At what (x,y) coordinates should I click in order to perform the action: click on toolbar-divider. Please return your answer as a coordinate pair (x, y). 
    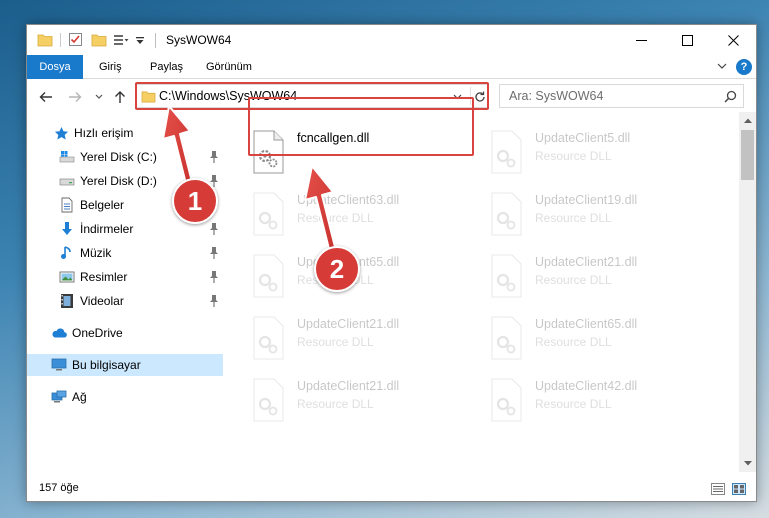
    Looking at the image, I should click on (60, 39).